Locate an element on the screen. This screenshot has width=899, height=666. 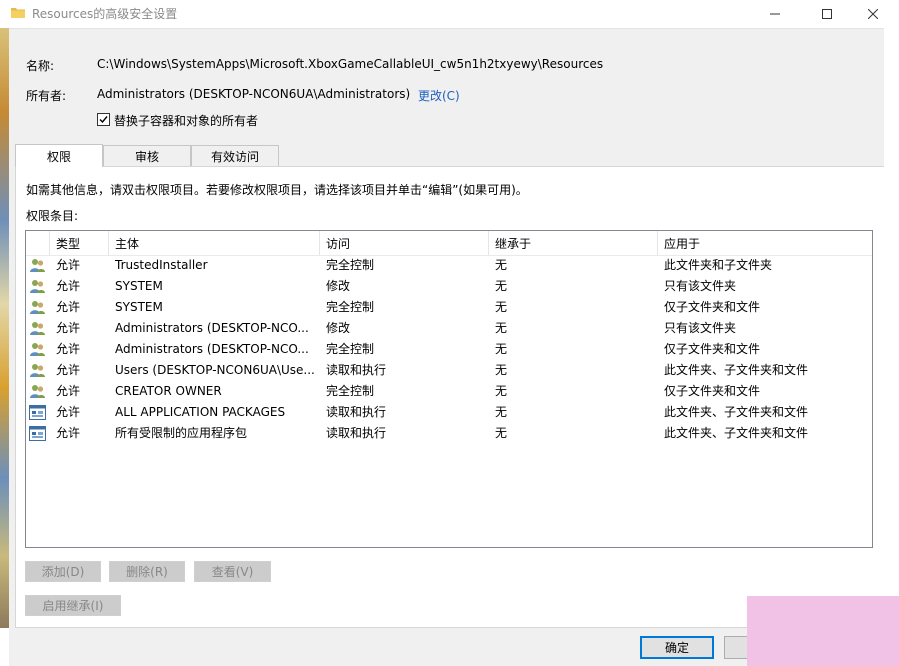
column-header-applies: 应用于 is located at coordinates (765, 243).